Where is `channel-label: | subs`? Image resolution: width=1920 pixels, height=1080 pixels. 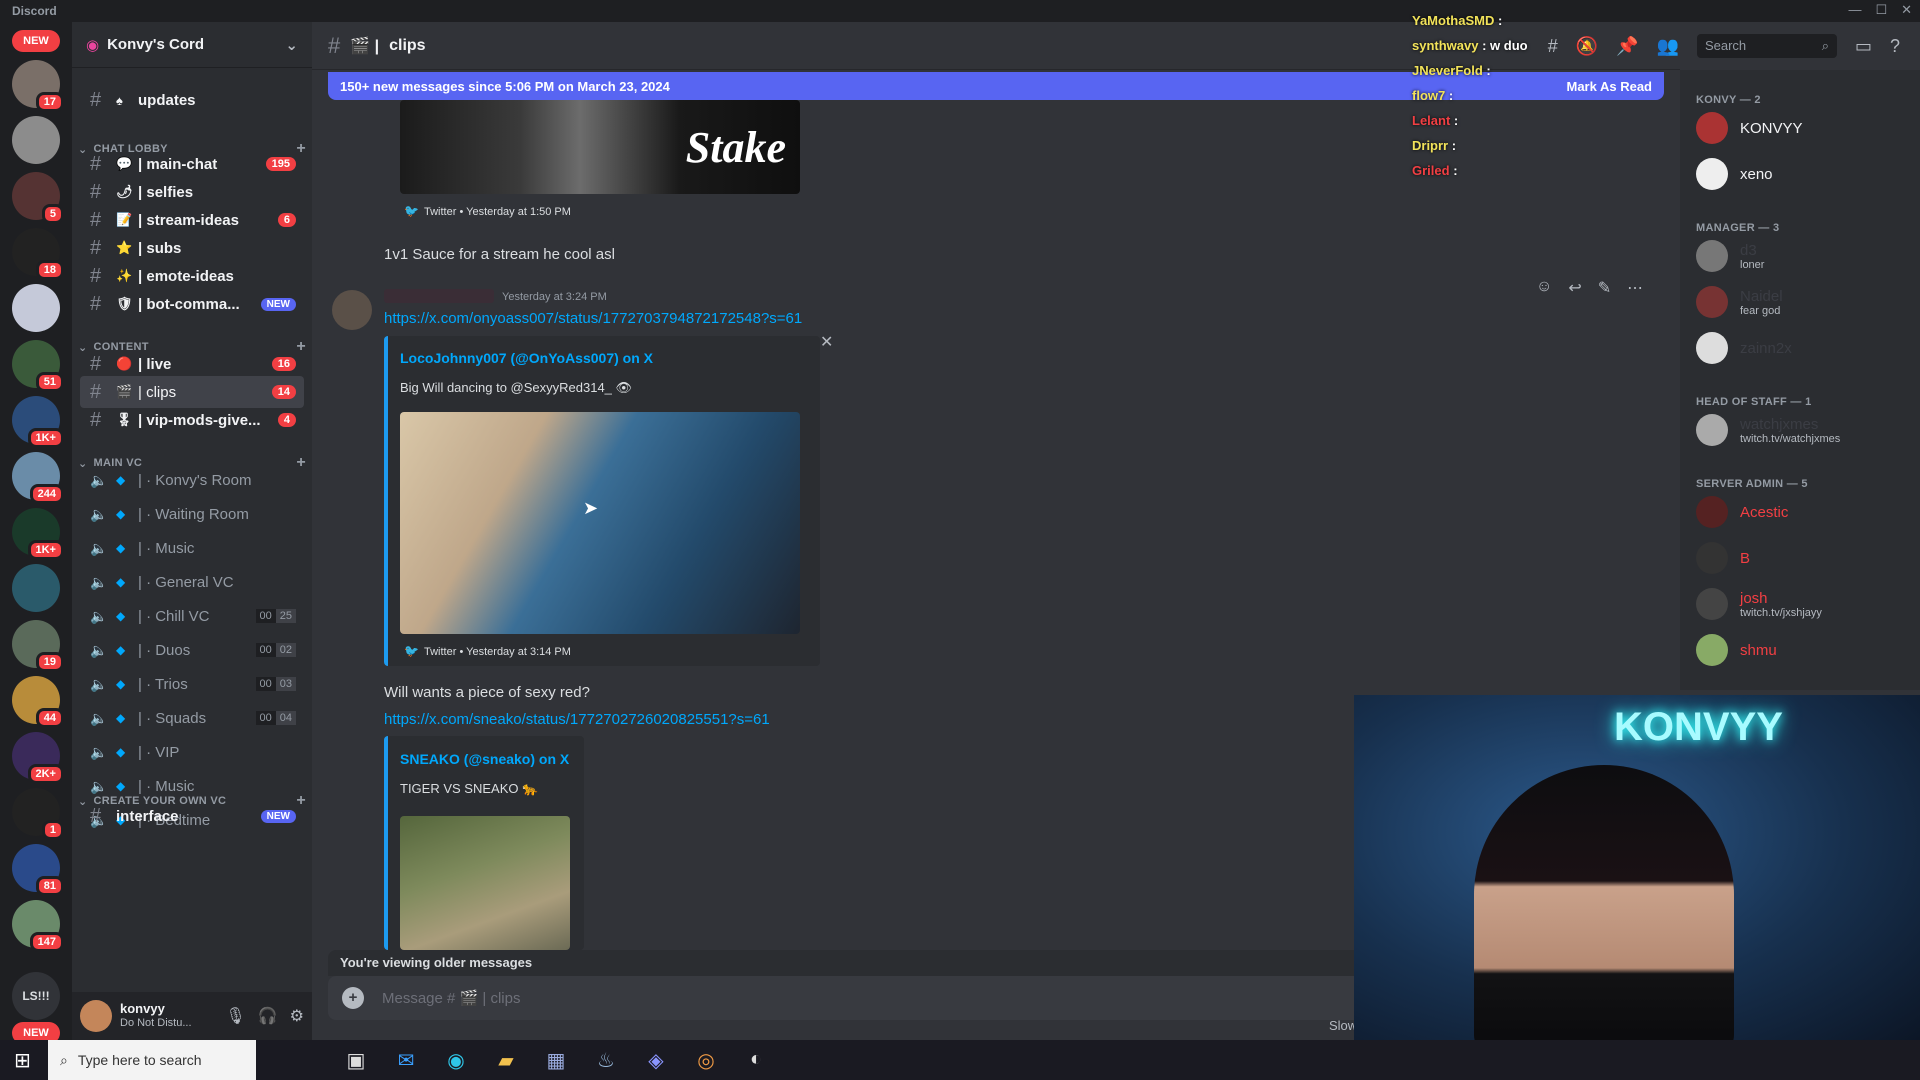 channel-label: | subs is located at coordinates (160, 248).